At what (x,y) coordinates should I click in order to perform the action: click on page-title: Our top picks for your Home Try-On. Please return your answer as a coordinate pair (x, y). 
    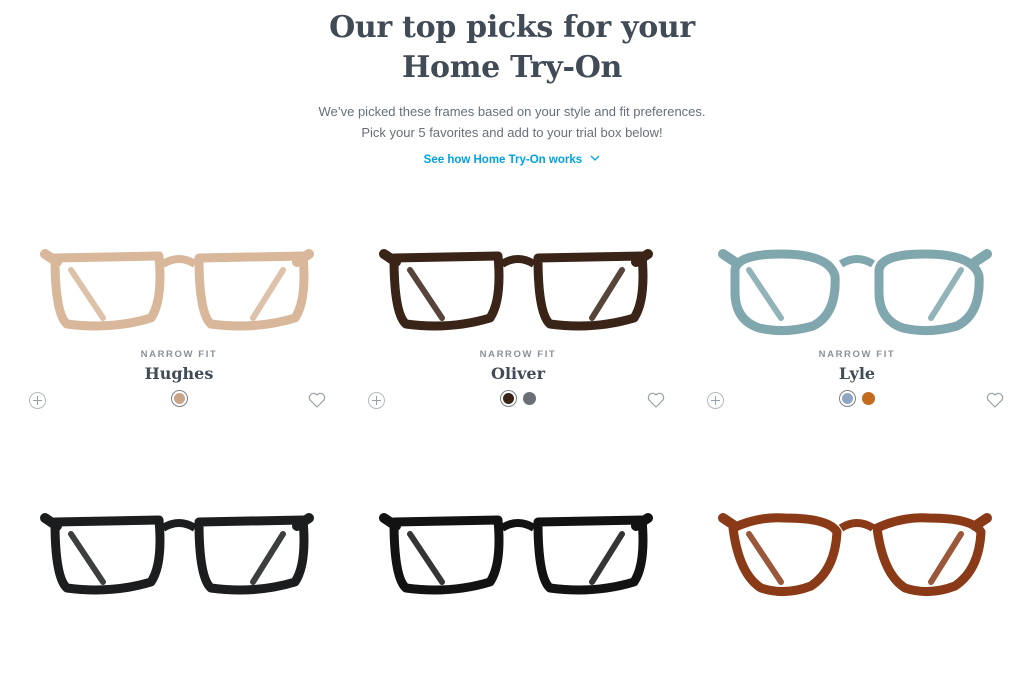
    Looking at the image, I should click on (512, 48).